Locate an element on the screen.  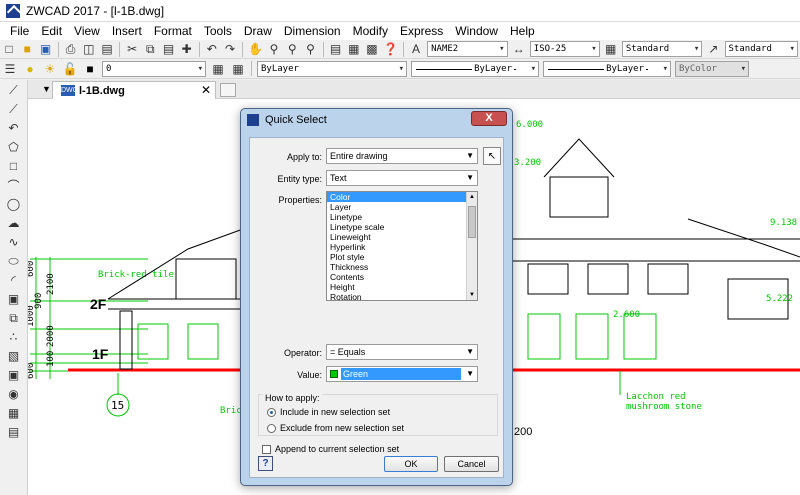
scroll-up-icon: ▲ is located at coordinates (472, 197).